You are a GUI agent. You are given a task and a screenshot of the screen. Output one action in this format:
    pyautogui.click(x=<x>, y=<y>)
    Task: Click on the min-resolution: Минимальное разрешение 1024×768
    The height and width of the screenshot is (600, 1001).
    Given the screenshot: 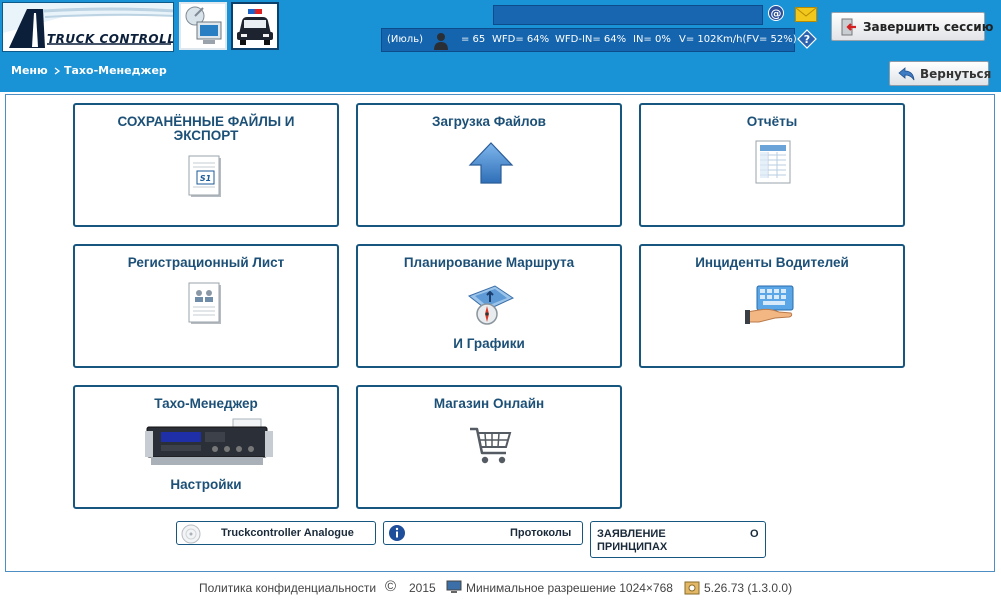 What is the action you would take?
    pyautogui.click(x=569, y=588)
    